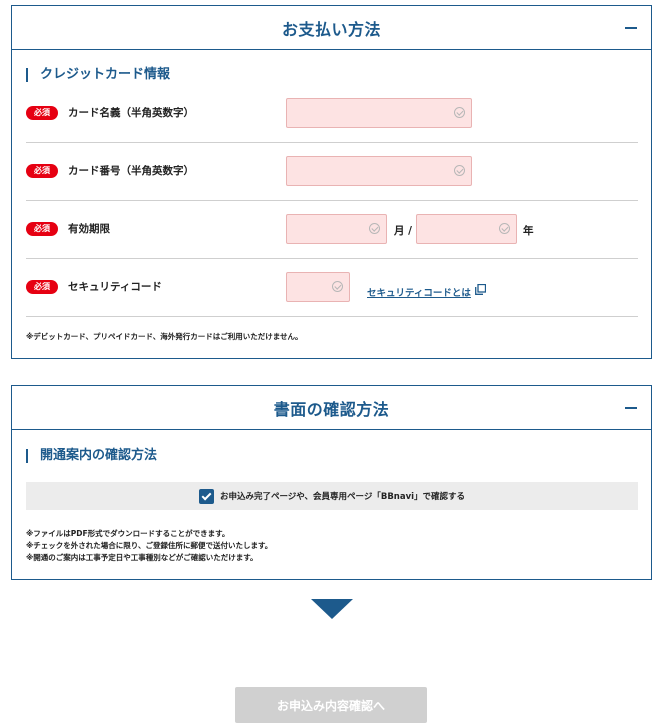  Describe the element at coordinates (332, 609) in the screenshot. I see `down-arrow-icon` at that location.